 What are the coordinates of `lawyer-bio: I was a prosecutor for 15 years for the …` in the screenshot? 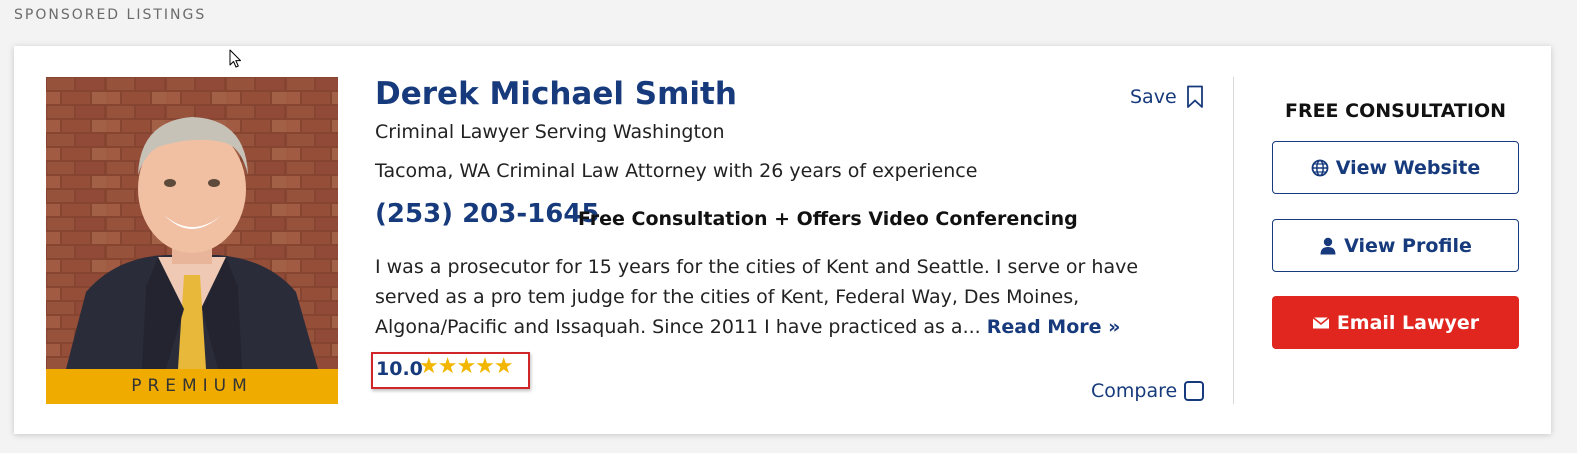 It's located at (785, 297).